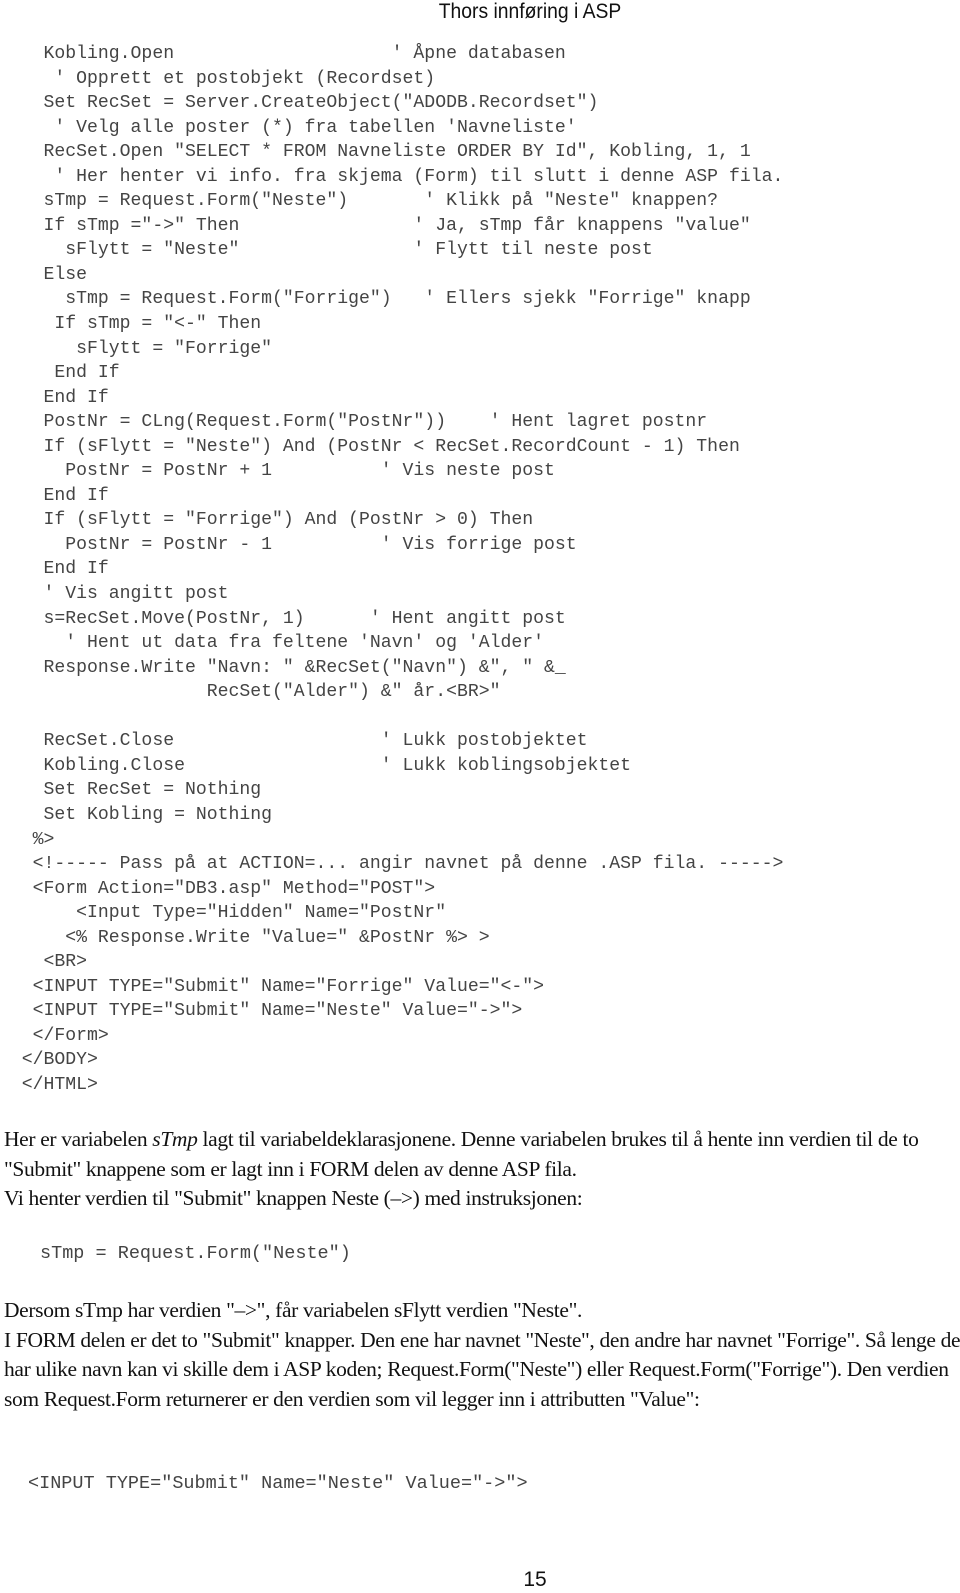  What do you see at coordinates (114, 594) in the screenshot?
I see `code-line: ' Vis angitt post` at bounding box center [114, 594].